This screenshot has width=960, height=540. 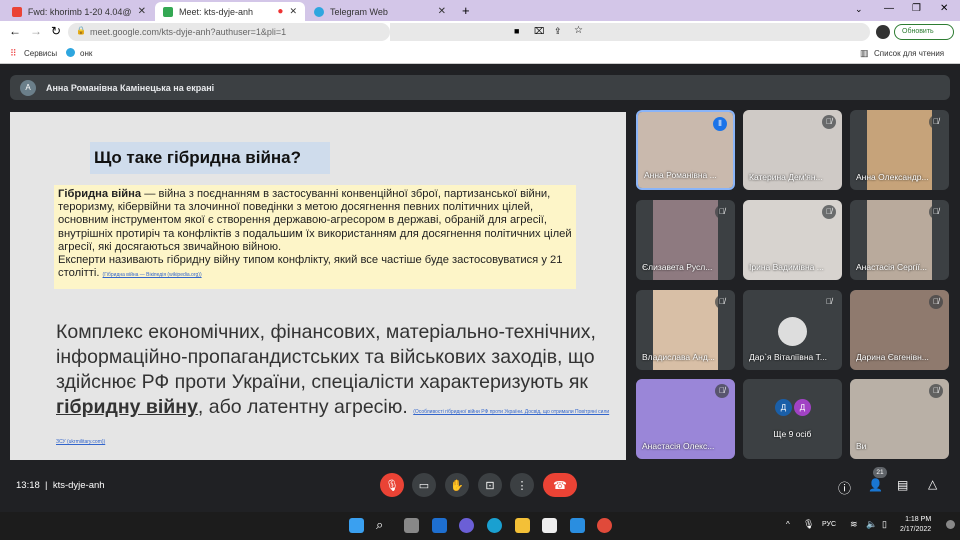 What do you see at coordinates (792, 150) in the screenshot?
I see `participant-tile: Катерина Дем'ян... 🎙̸` at bounding box center [792, 150].